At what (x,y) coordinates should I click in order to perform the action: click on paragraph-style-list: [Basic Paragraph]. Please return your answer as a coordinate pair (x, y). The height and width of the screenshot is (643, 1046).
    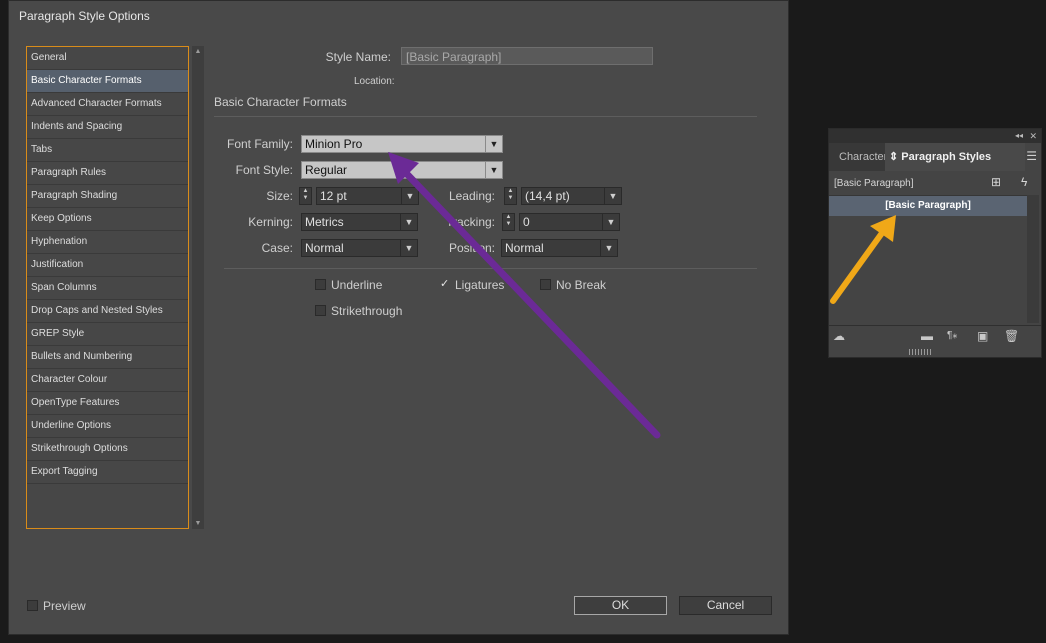
    Looking at the image, I should click on (928, 259).